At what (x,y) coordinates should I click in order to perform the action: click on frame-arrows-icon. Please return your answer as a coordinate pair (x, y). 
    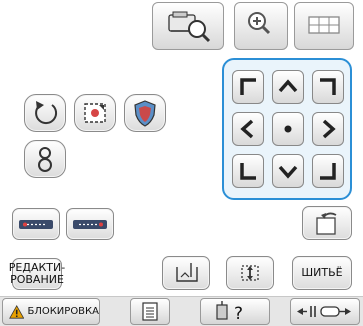
    Looking at the image, I should click on (250, 273).